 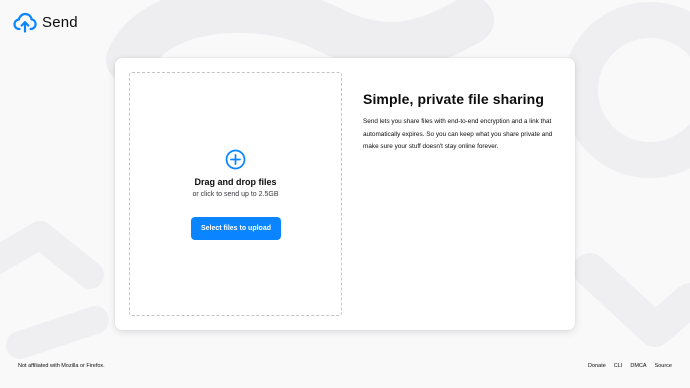 I want to click on plus-circle-icon, so click(x=235, y=159).